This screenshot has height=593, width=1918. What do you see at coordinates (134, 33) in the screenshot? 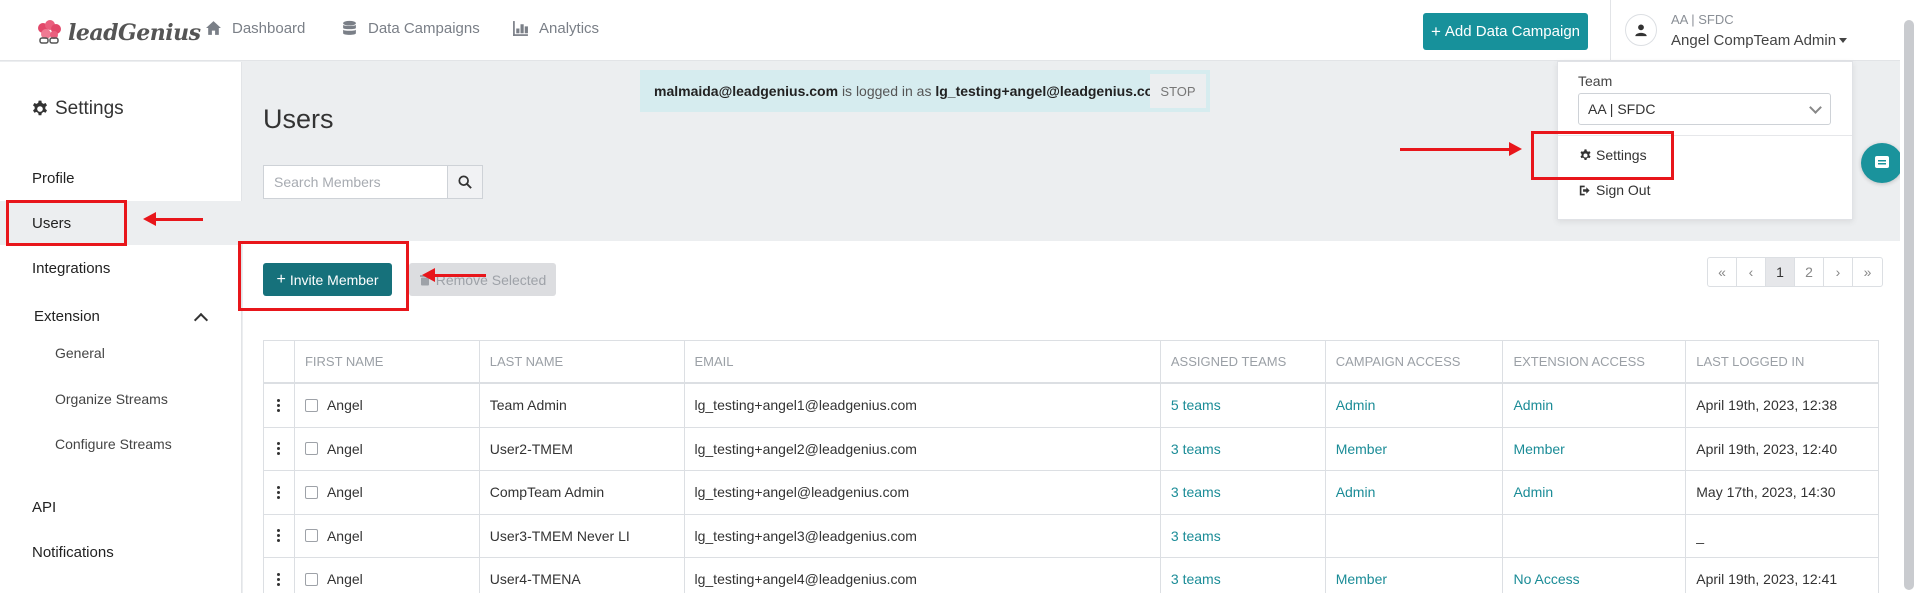
I see `logo-text: leadGenius` at bounding box center [134, 33].